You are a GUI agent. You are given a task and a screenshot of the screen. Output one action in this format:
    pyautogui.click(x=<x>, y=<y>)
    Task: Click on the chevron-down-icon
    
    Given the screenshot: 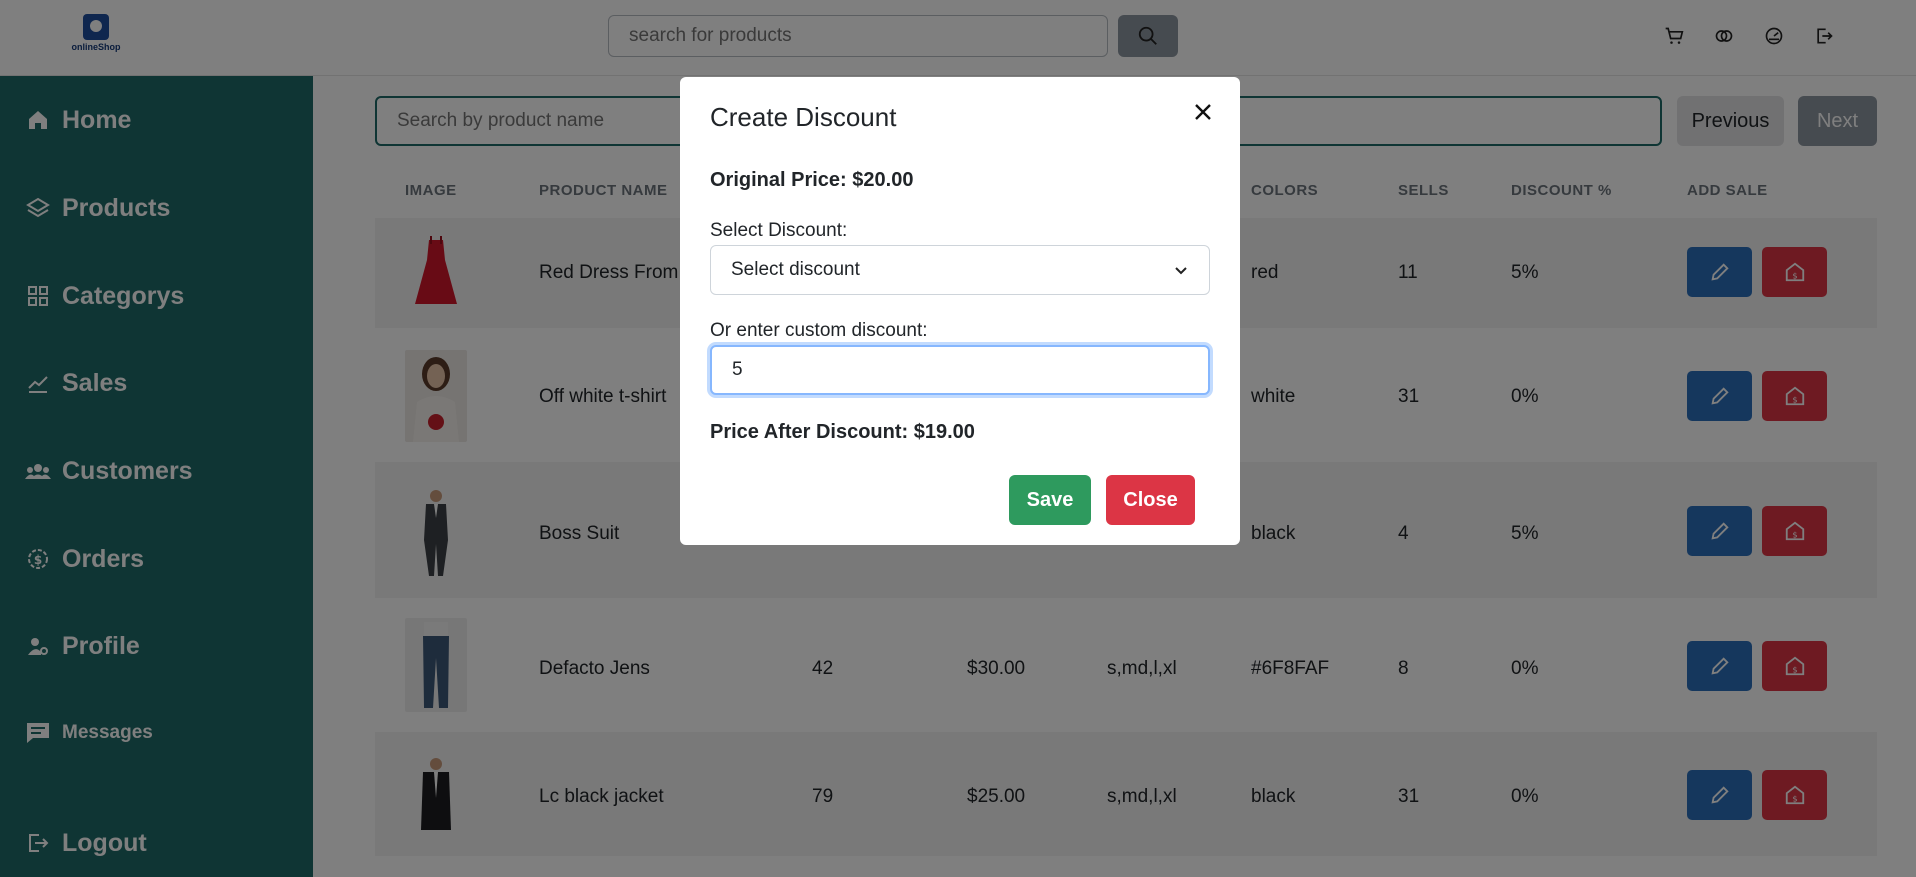 What is the action you would take?
    pyautogui.click(x=1181, y=271)
    